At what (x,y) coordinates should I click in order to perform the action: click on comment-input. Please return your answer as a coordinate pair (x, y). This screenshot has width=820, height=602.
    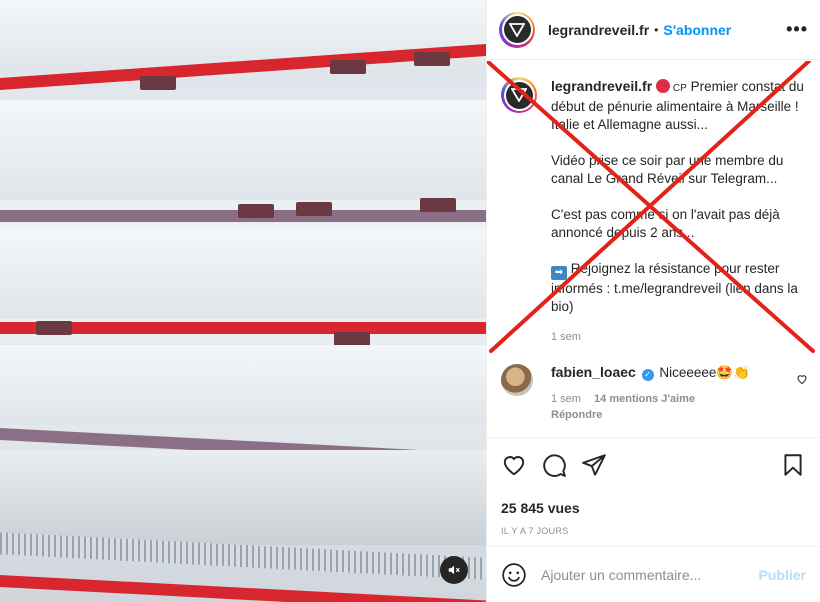
    Looking at the image, I should click on (650, 574).